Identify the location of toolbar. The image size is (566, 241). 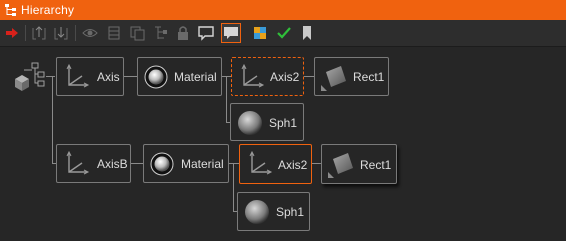
(283, 33).